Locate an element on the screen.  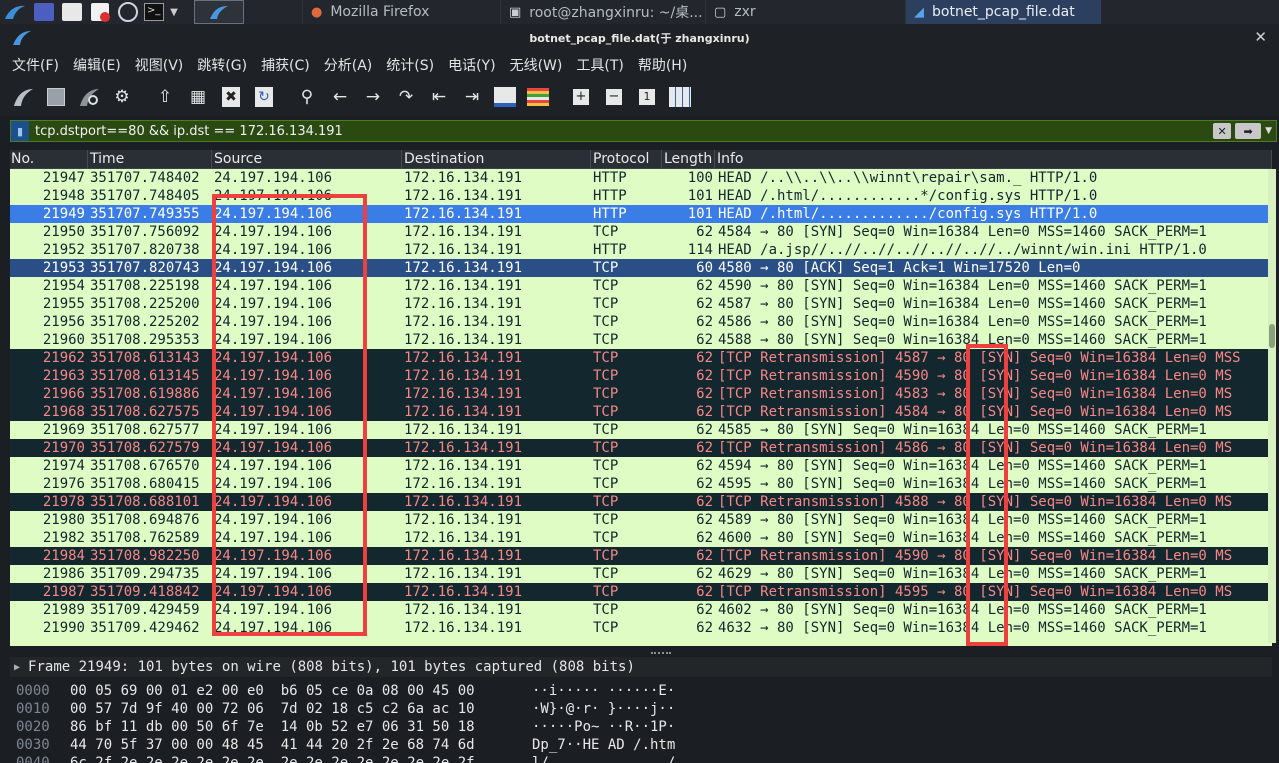
apply-filter-arrow-icon: ➡ is located at coordinates (1248, 131).